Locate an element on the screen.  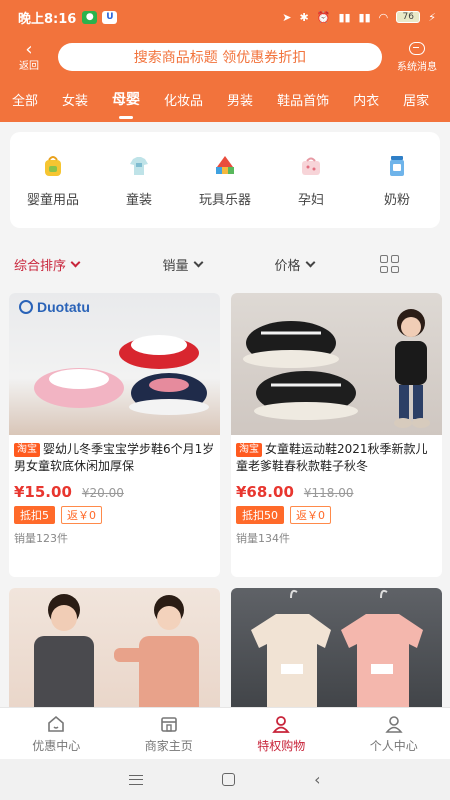
signal-icon: ▮▮ is located at coordinates (344, 17).